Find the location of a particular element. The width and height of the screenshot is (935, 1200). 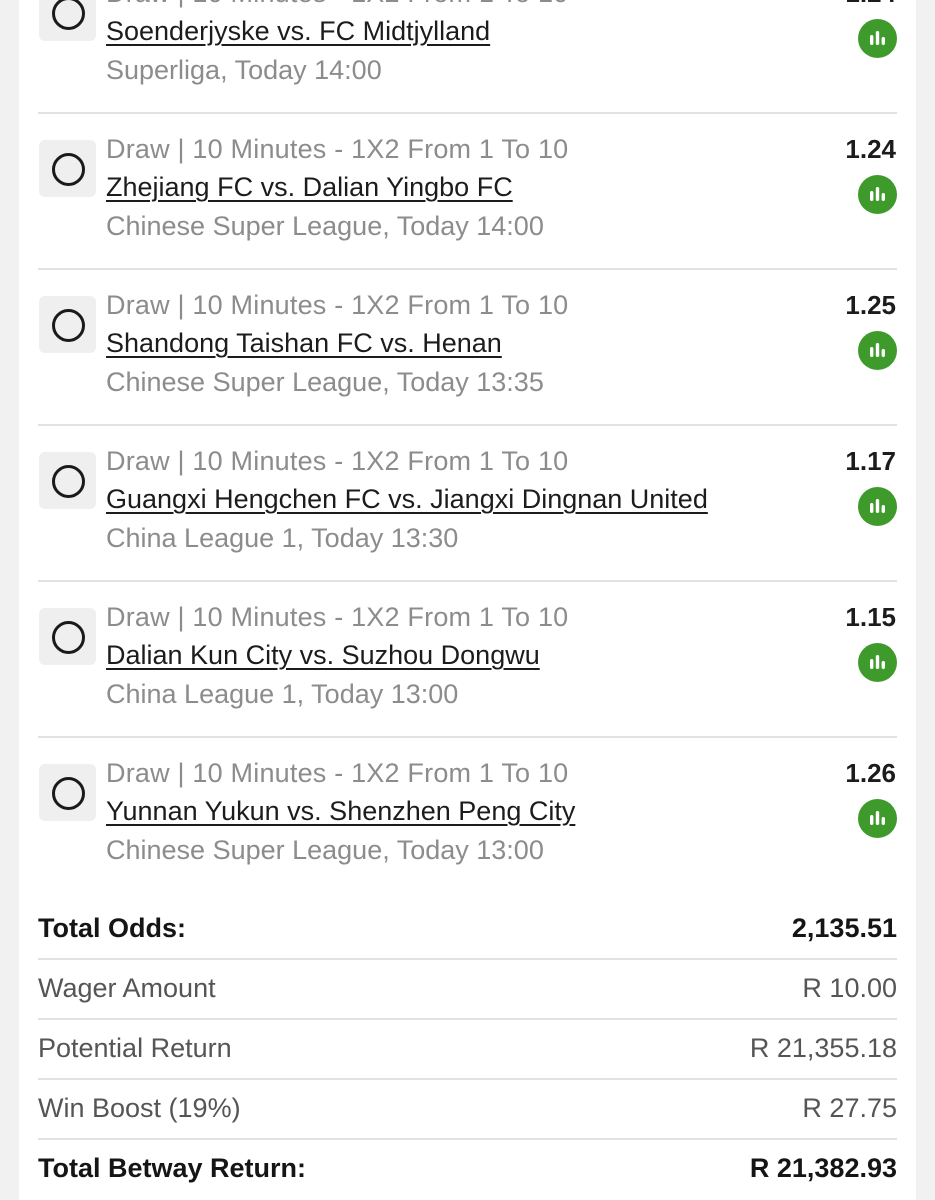

league-time: Chinese Super League, Today 14:00 is located at coordinates (325, 226).